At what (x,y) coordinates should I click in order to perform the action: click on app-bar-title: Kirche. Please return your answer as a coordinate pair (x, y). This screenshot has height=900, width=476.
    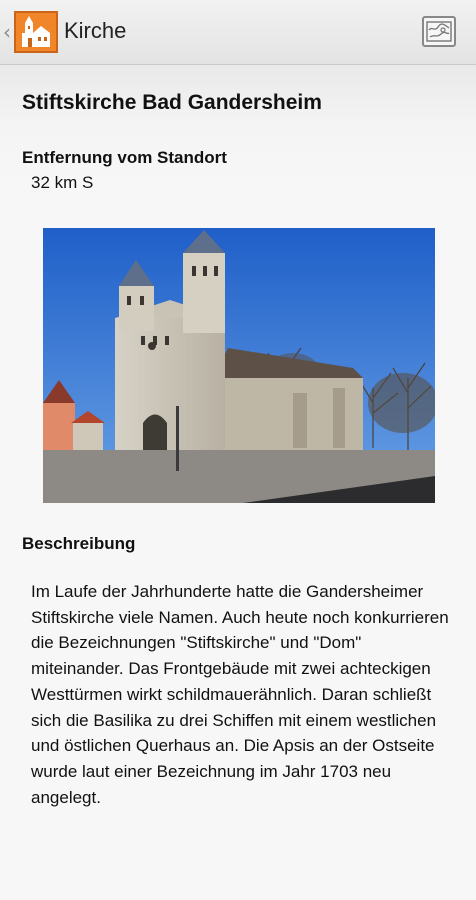
    Looking at the image, I should click on (95, 30).